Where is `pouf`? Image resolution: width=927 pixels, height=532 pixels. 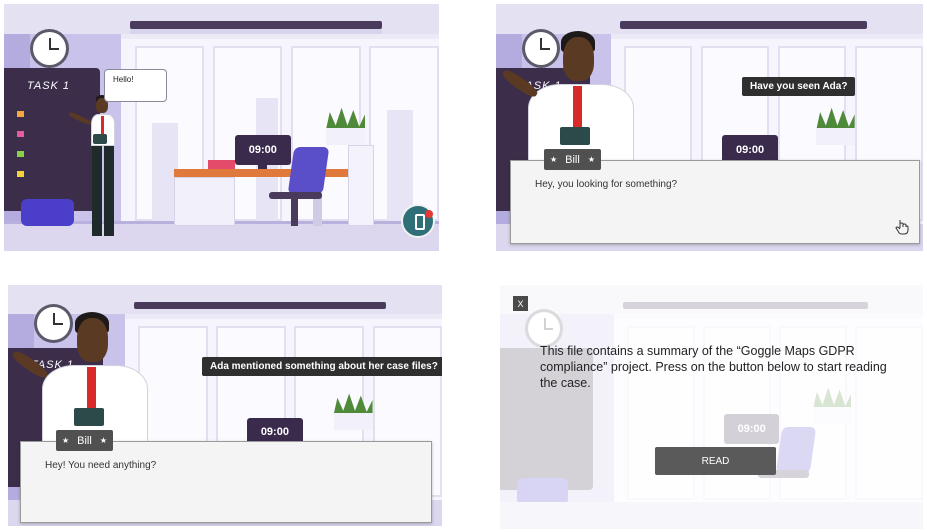
pouf is located at coordinates (47, 213).